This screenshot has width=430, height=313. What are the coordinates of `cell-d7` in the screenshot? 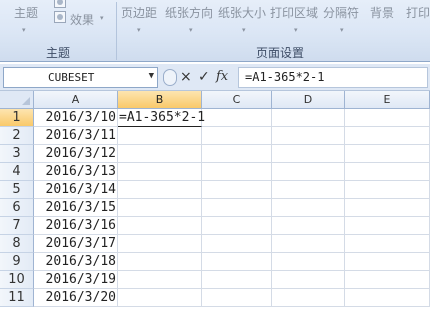 It's located at (308, 226).